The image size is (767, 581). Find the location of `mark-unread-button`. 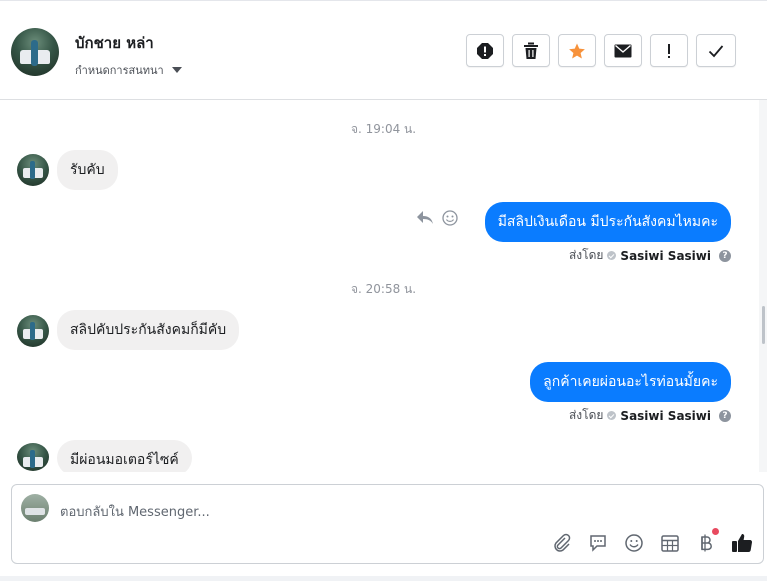

mark-unread-button is located at coordinates (623, 50).